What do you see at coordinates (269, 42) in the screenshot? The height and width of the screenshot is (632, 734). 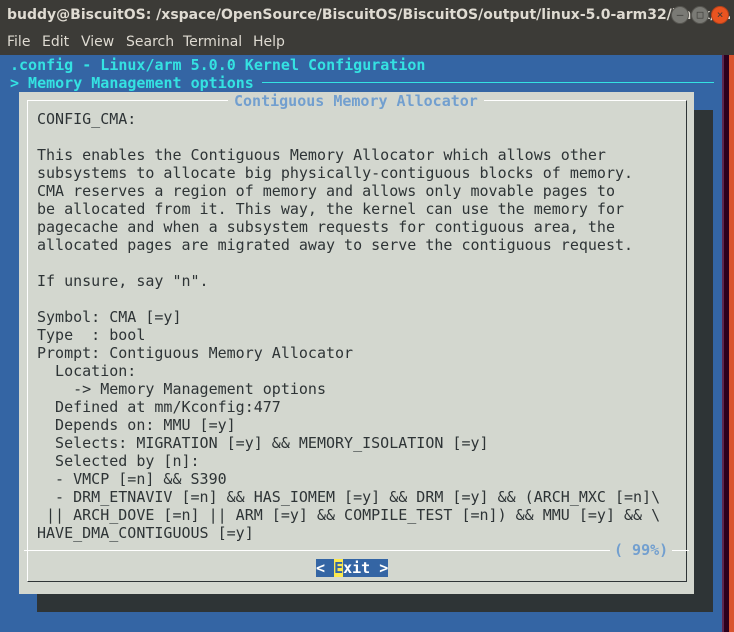 I see `menu-help: Help` at bounding box center [269, 42].